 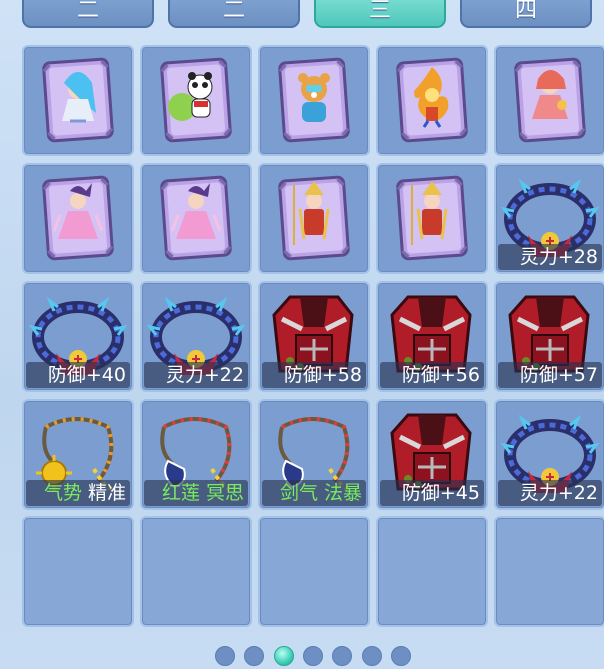 What do you see at coordinates (322, 375) in the screenshot?
I see `item-attribute-value: 防御+58` at bounding box center [322, 375].